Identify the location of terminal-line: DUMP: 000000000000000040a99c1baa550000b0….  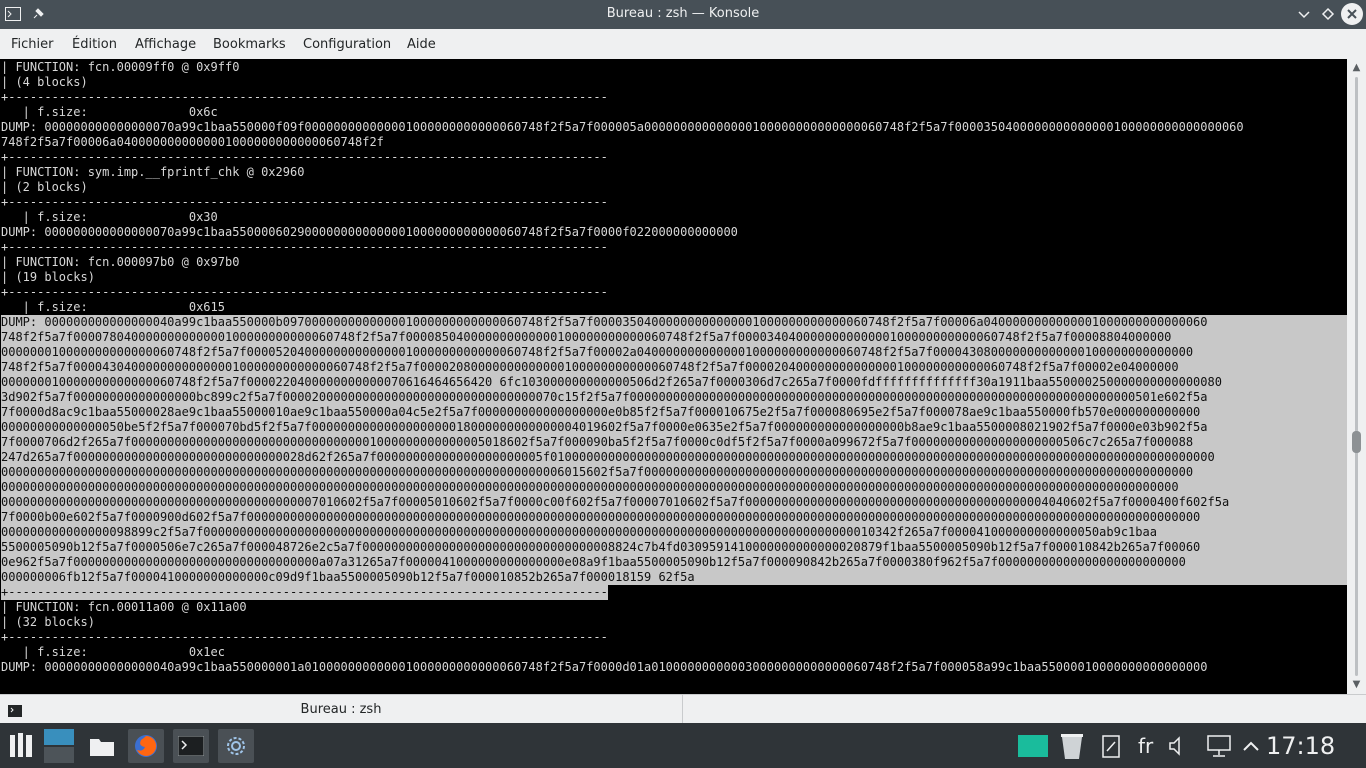
(674, 322).